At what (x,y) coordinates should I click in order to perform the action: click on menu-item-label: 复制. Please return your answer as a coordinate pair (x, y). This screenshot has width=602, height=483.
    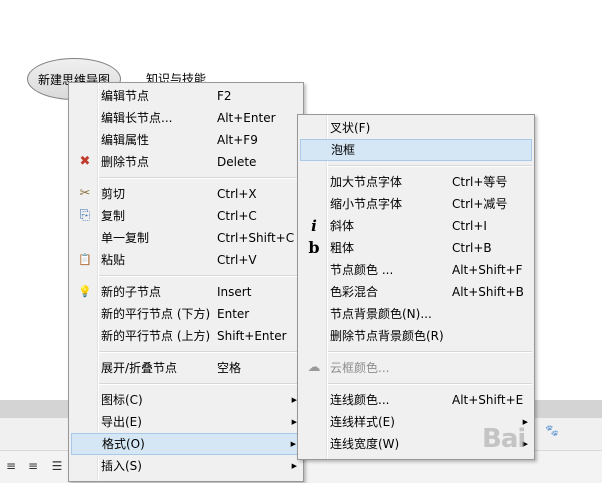
    Looking at the image, I should click on (113, 216).